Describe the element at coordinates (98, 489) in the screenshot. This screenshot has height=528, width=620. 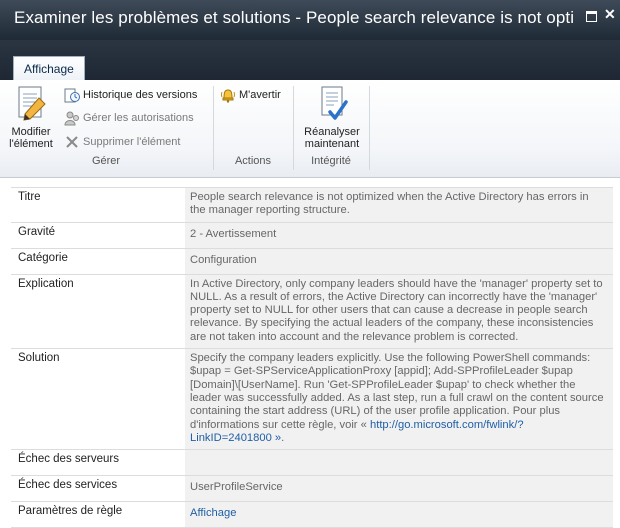
I see `field-label-echec-services: Échec des services` at that location.